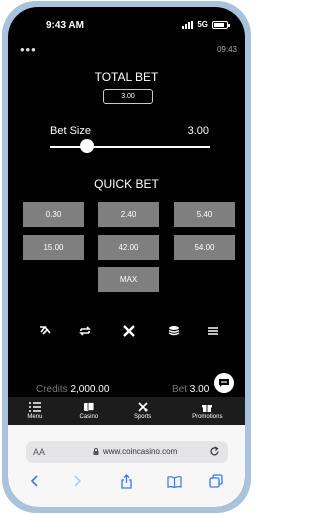  I want to click on quick-bet-button-5-40: 5.40, so click(204, 214).